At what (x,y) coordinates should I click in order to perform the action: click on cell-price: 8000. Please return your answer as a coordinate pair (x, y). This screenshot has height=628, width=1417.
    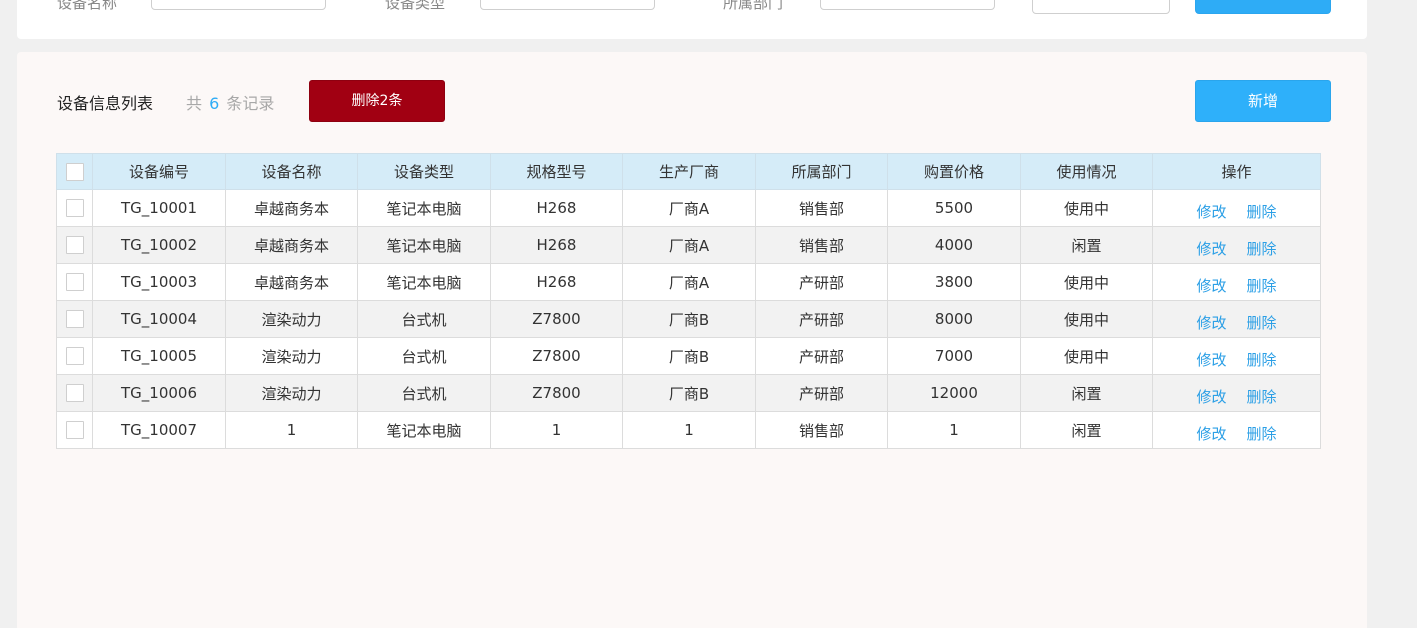
    Looking at the image, I should click on (954, 319).